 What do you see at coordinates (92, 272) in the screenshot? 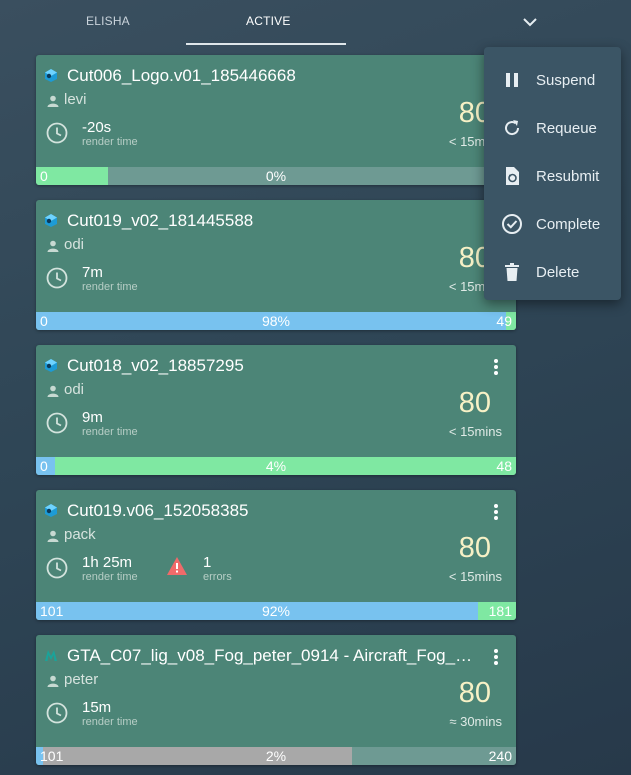
I see `render-time-value: 7m` at bounding box center [92, 272].